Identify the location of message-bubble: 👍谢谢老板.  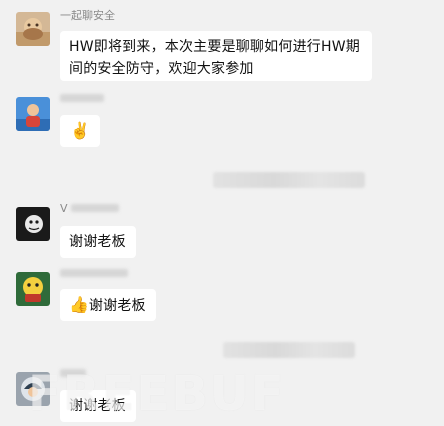
(108, 305).